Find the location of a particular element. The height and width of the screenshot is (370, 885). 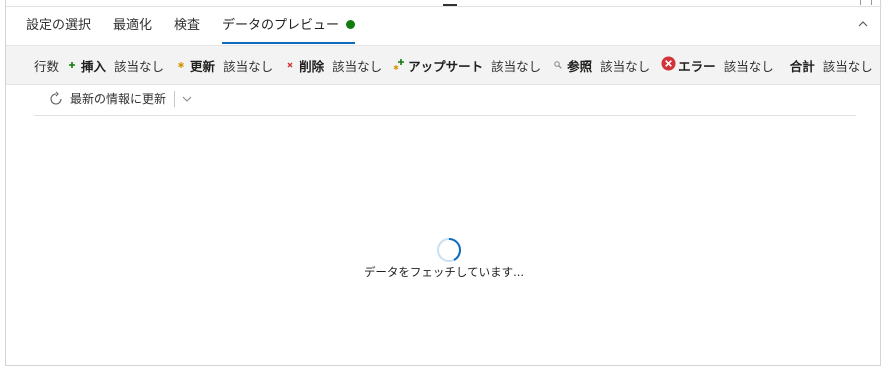

refresh-button: 最新の情報に更新 is located at coordinates (120, 98).